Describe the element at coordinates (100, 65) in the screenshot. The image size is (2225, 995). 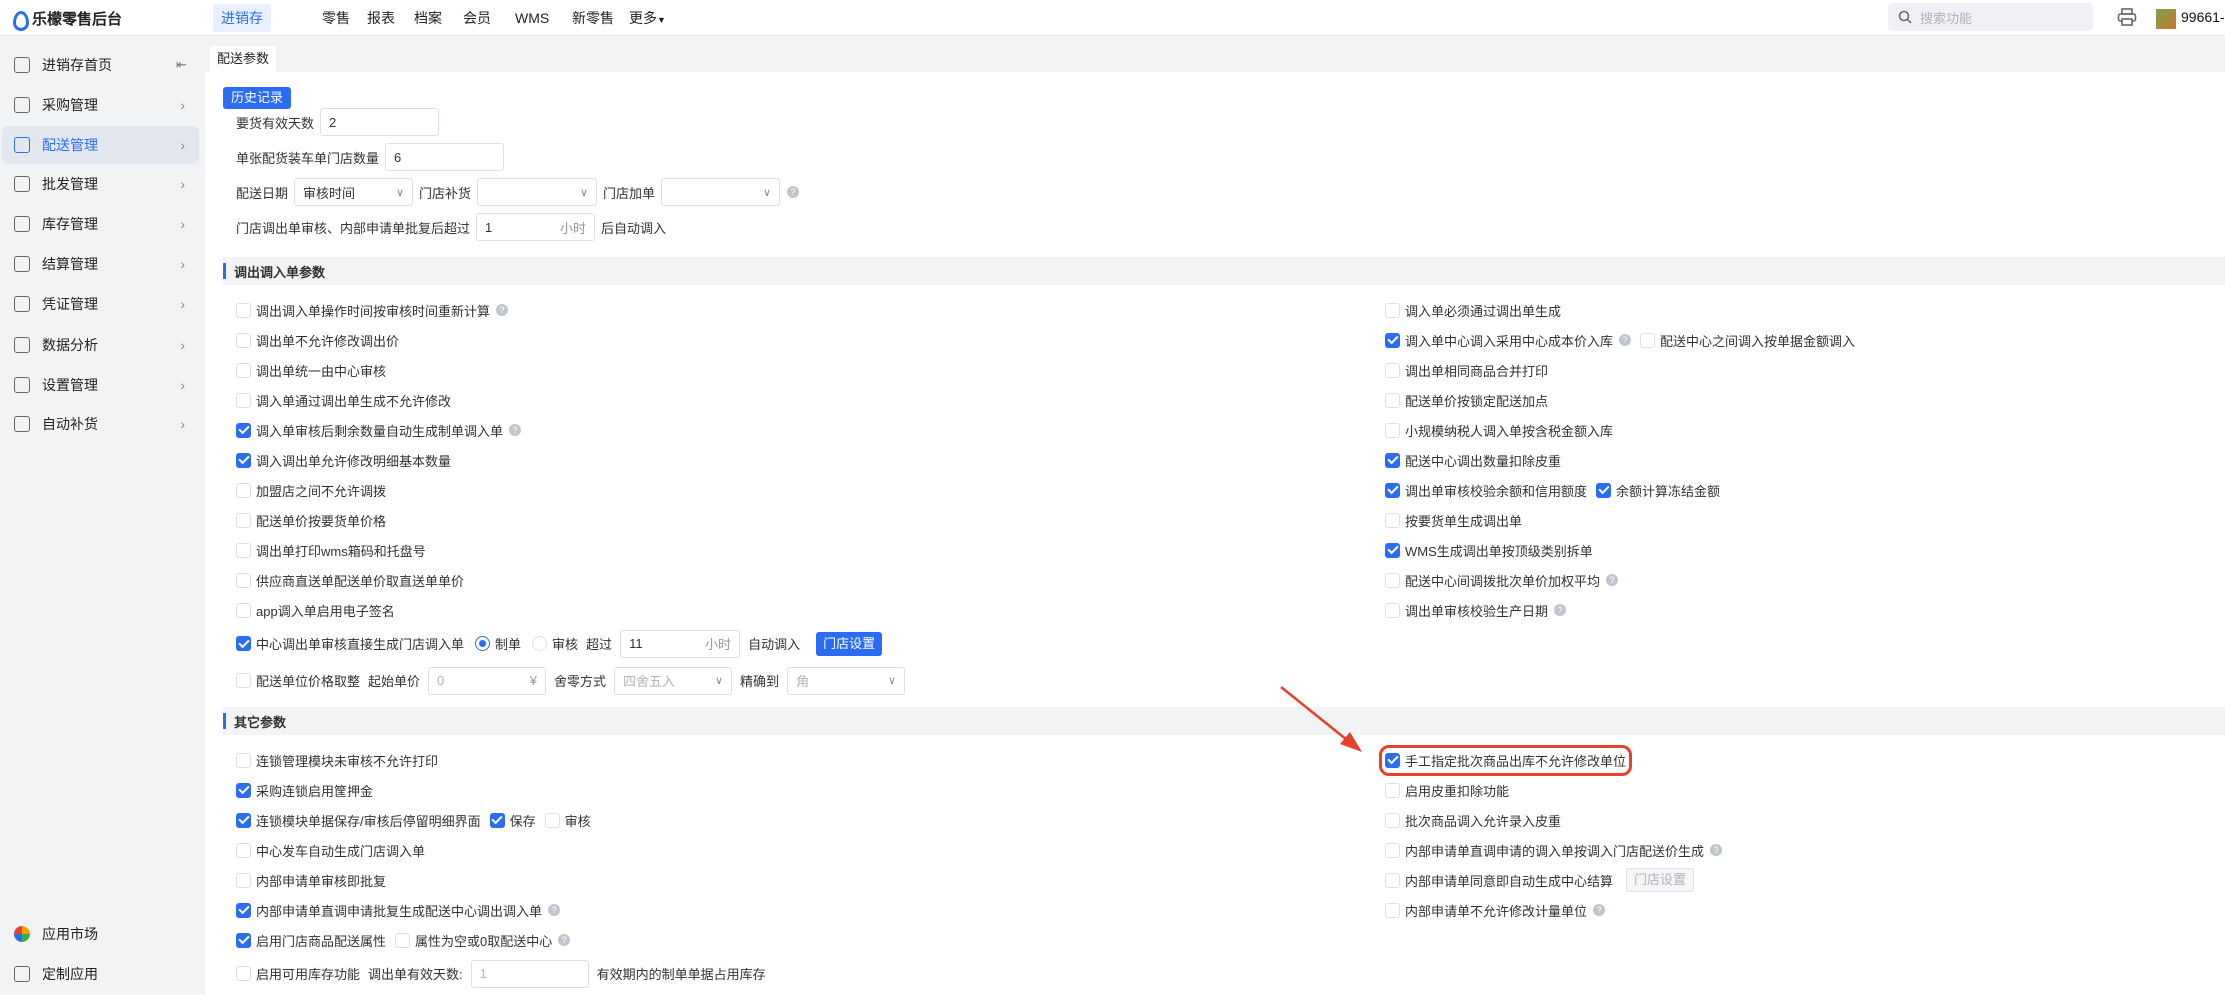
I see `sidebar-item: 进销存首页 ⇤` at that location.